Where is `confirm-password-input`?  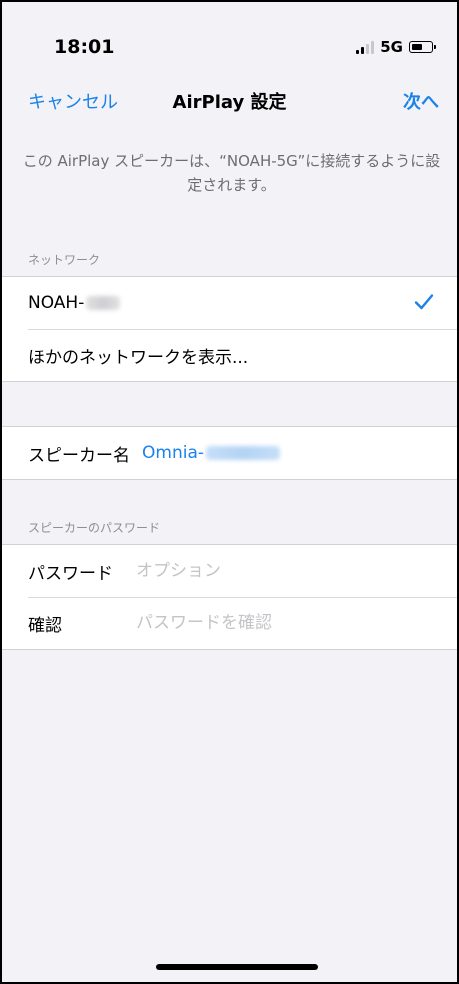
confirm-password-input is located at coordinates (256, 623).